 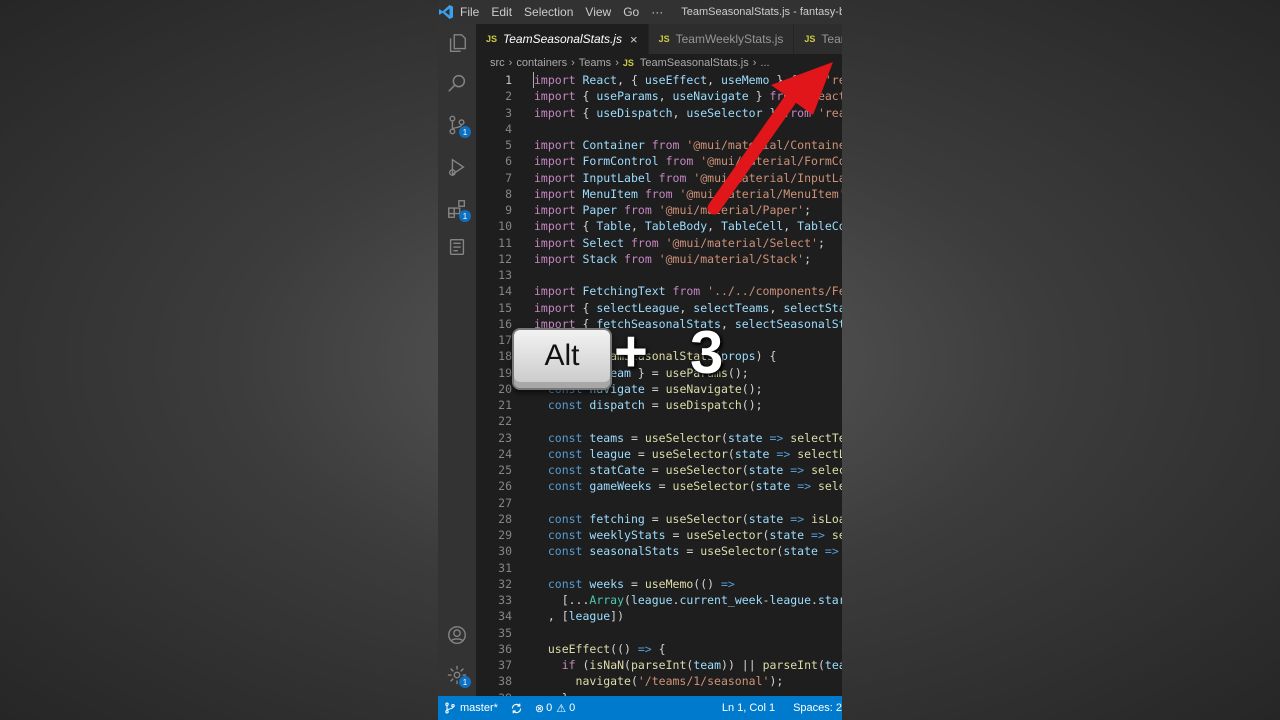 What do you see at coordinates (562, 39) in the screenshot?
I see `tab-team-seasonal-stats: JS TeamSeasonalStats.js ×` at bounding box center [562, 39].